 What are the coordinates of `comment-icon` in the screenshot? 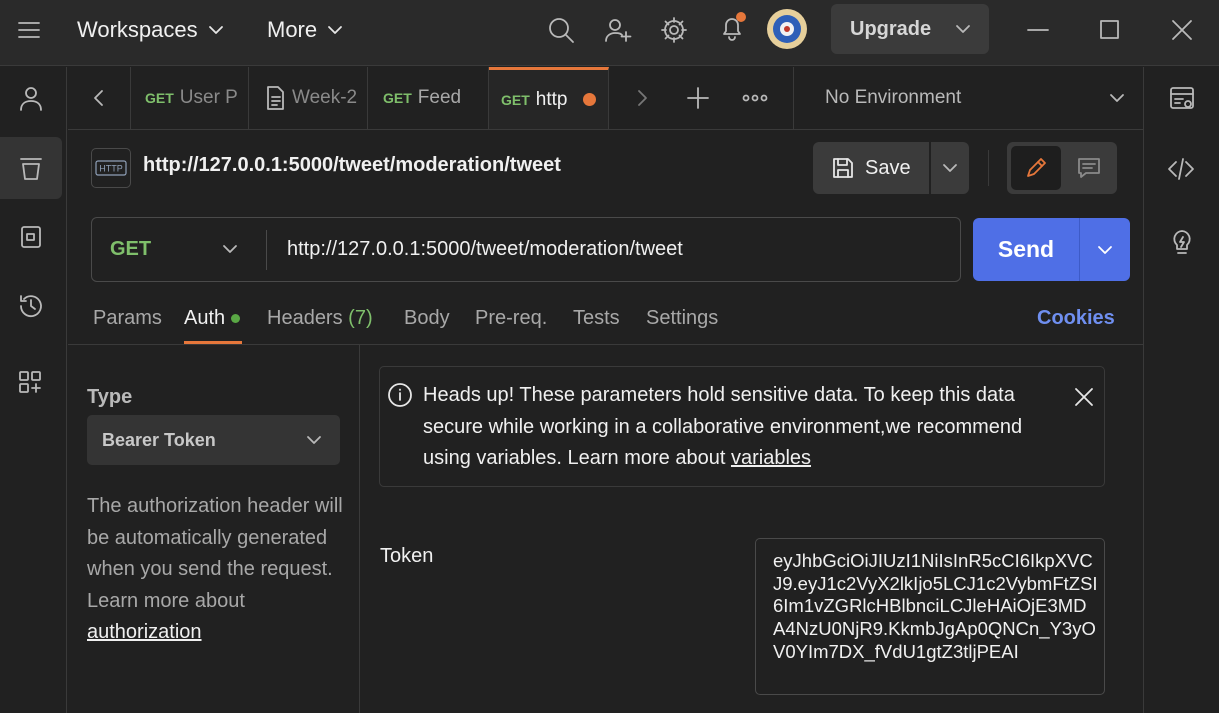 It's located at (1089, 168).